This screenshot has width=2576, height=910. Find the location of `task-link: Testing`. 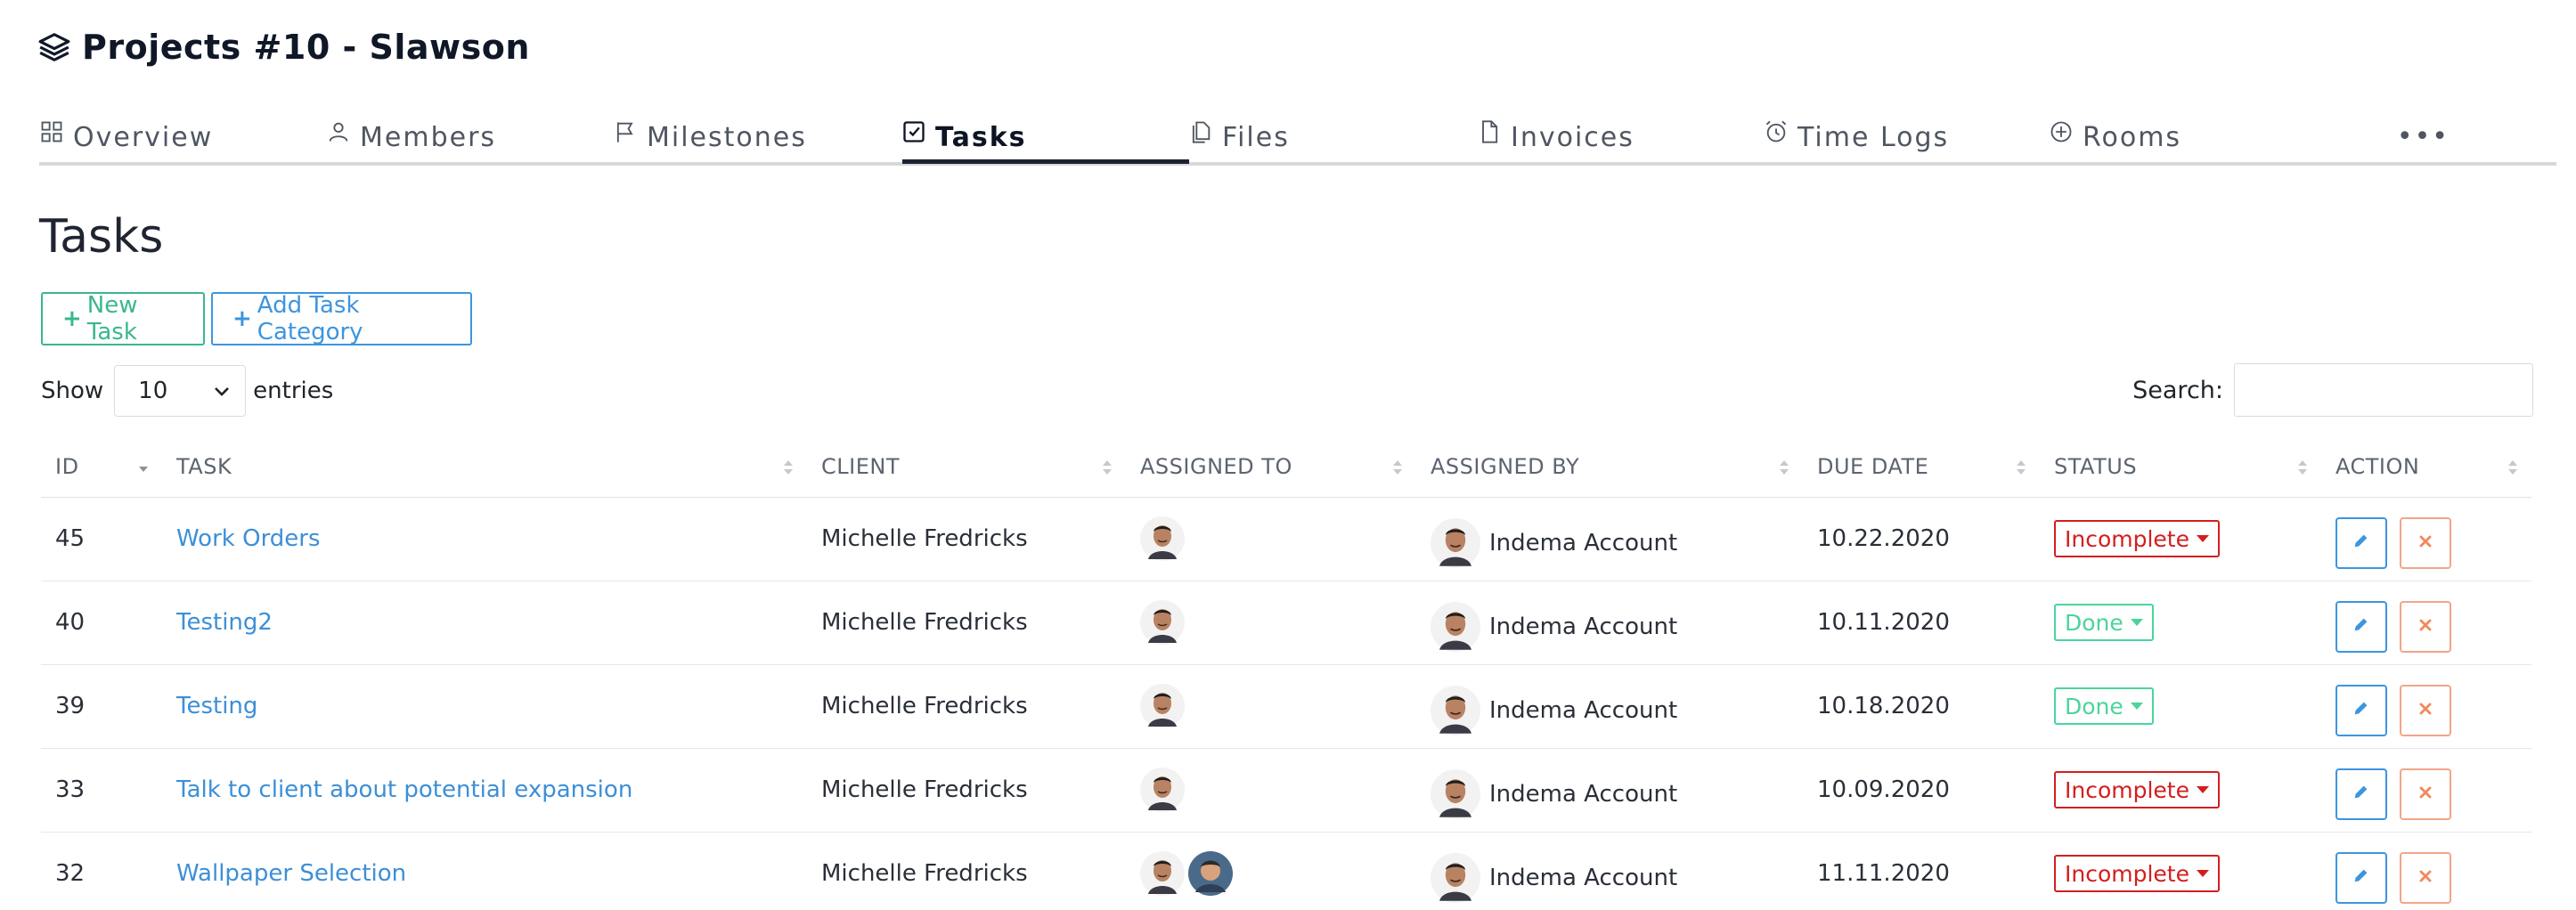

task-link: Testing is located at coordinates (217, 706).